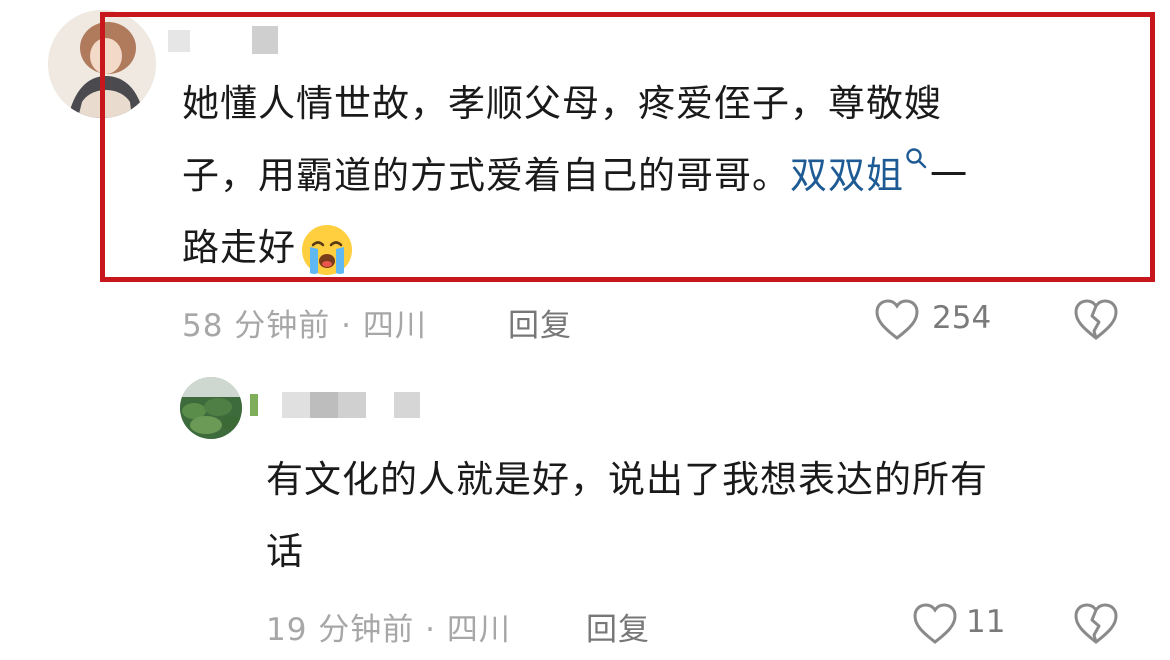  Describe the element at coordinates (847, 175) in the screenshot. I see `mention-link: 双双姐` at that location.